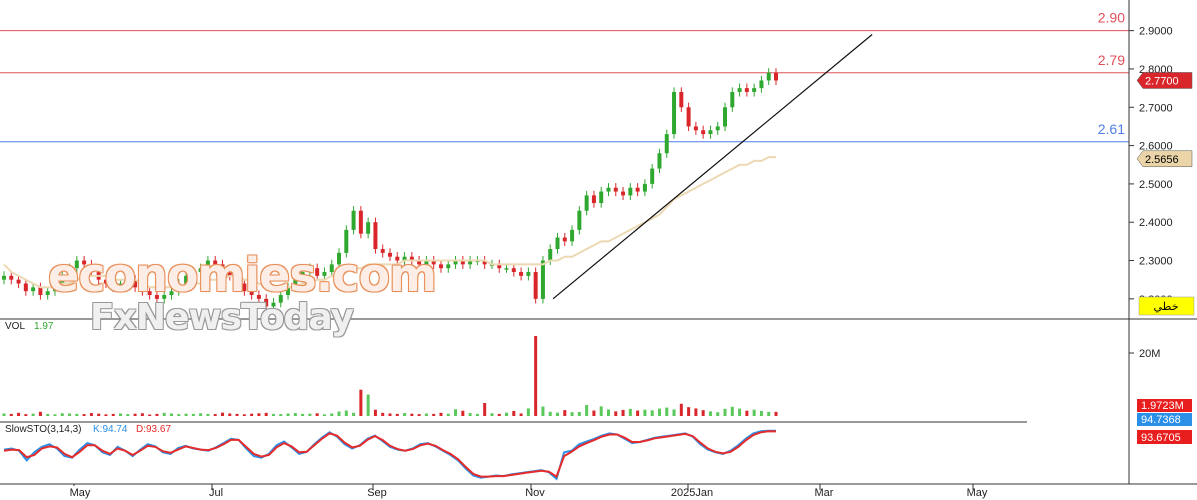  Describe the element at coordinates (1156, 32) in the screenshot. I see `price-tick-label: 2.9000` at that location.